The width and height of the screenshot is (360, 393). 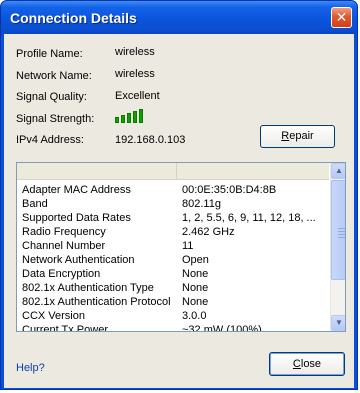 What do you see at coordinates (253, 171) in the screenshot?
I see `column-header-value` at bounding box center [253, 171].